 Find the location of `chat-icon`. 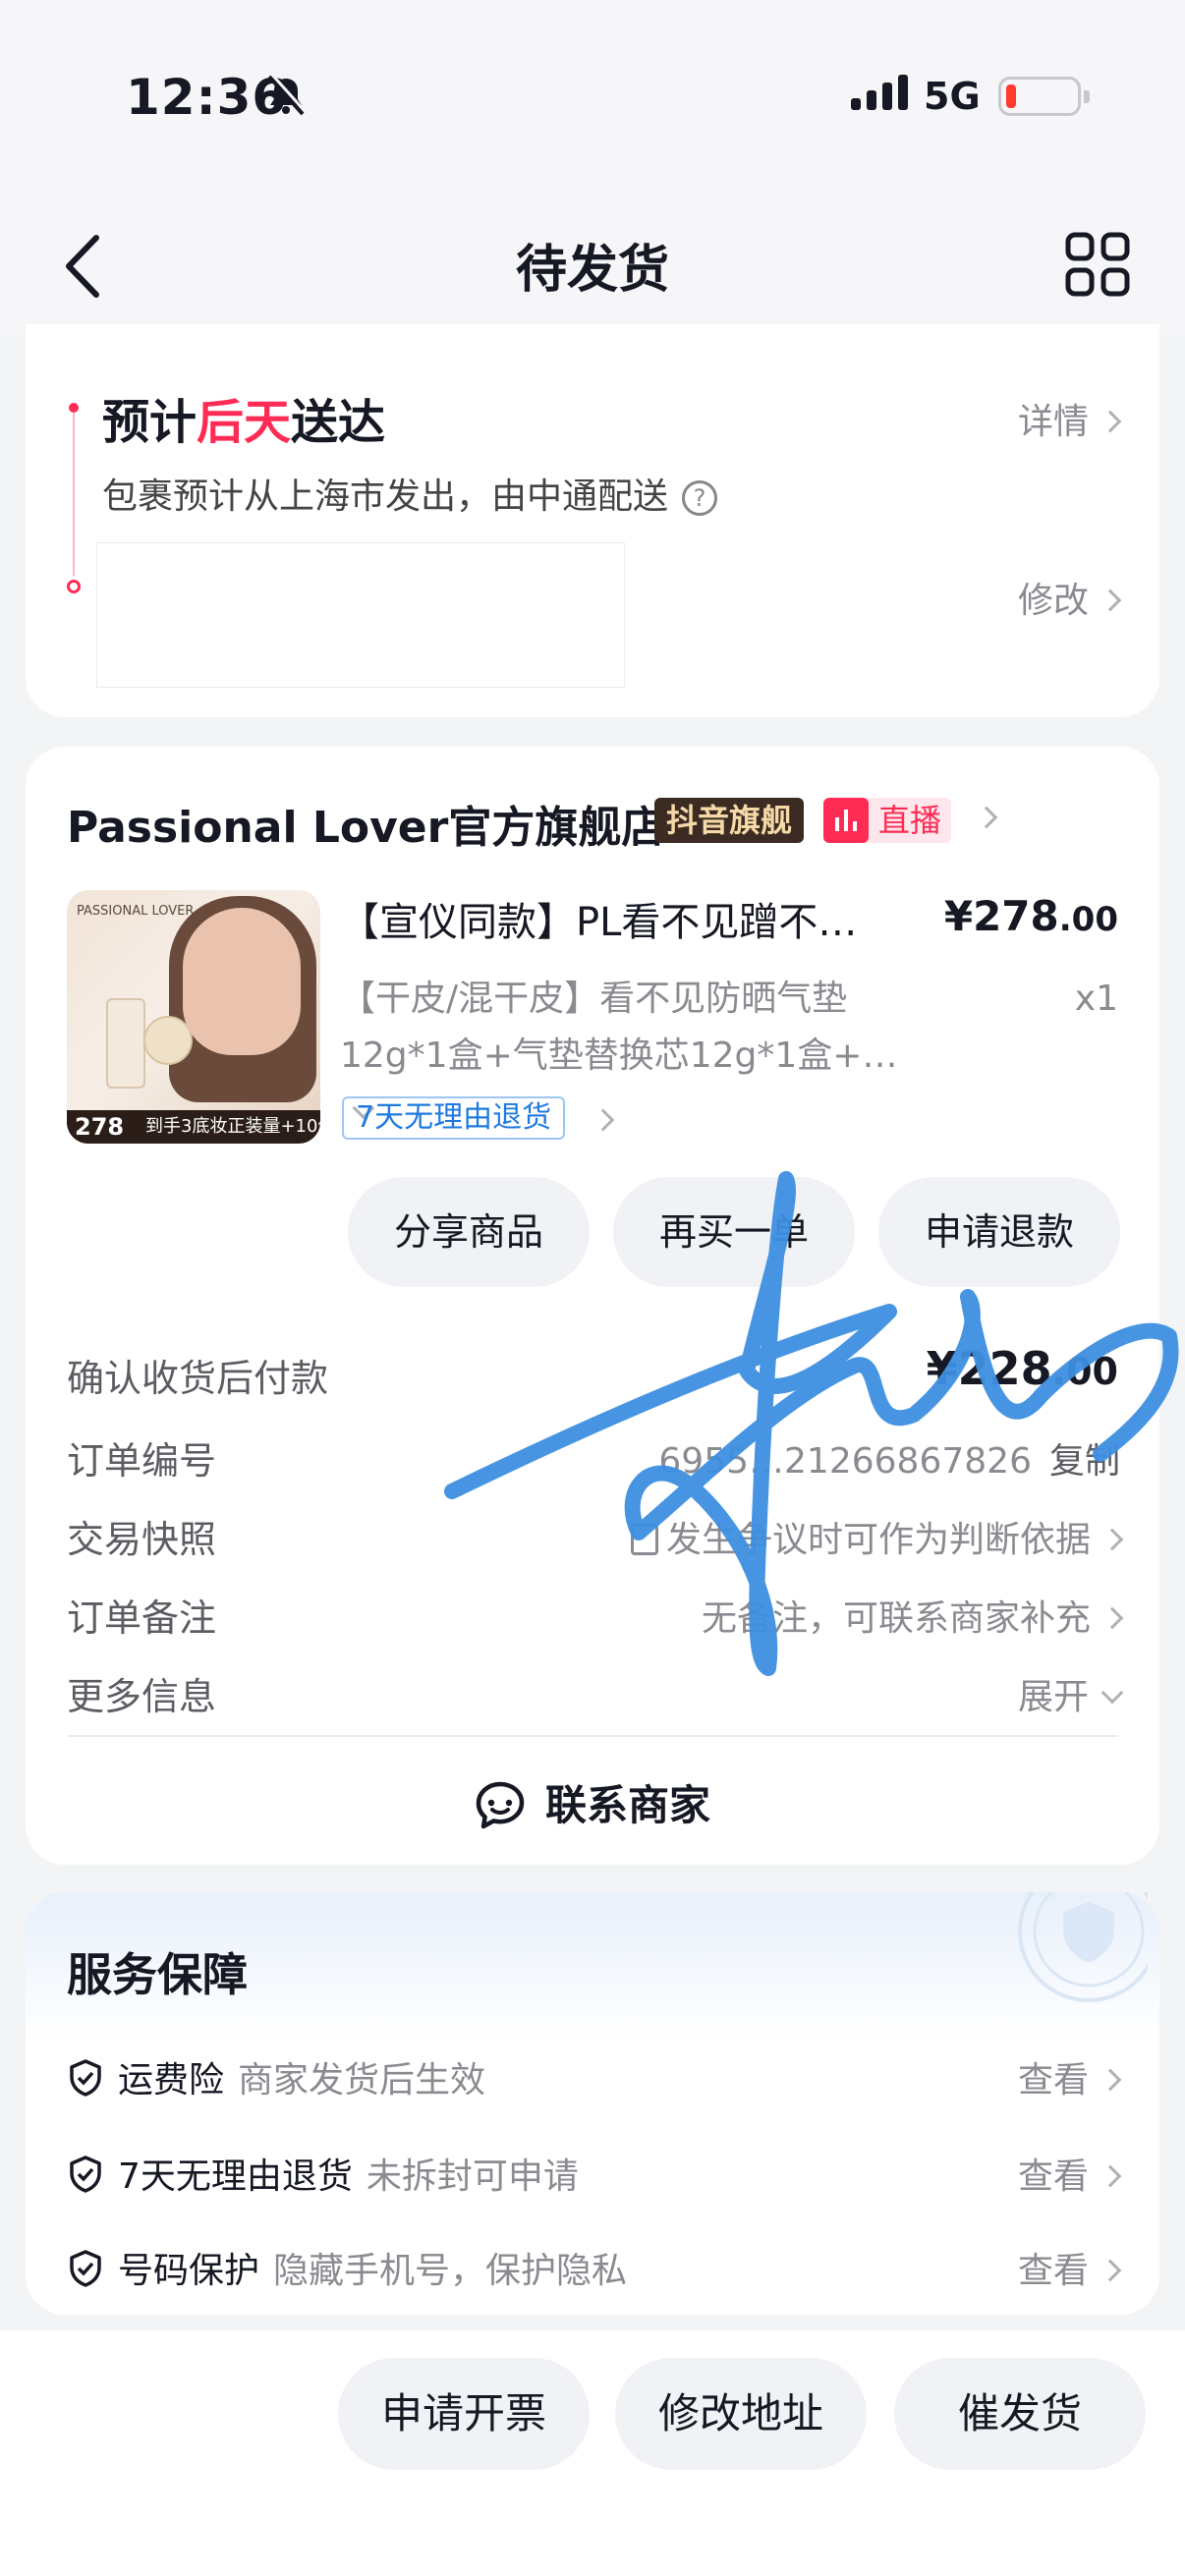

chat-icon is located at coordinates (501, 1805).